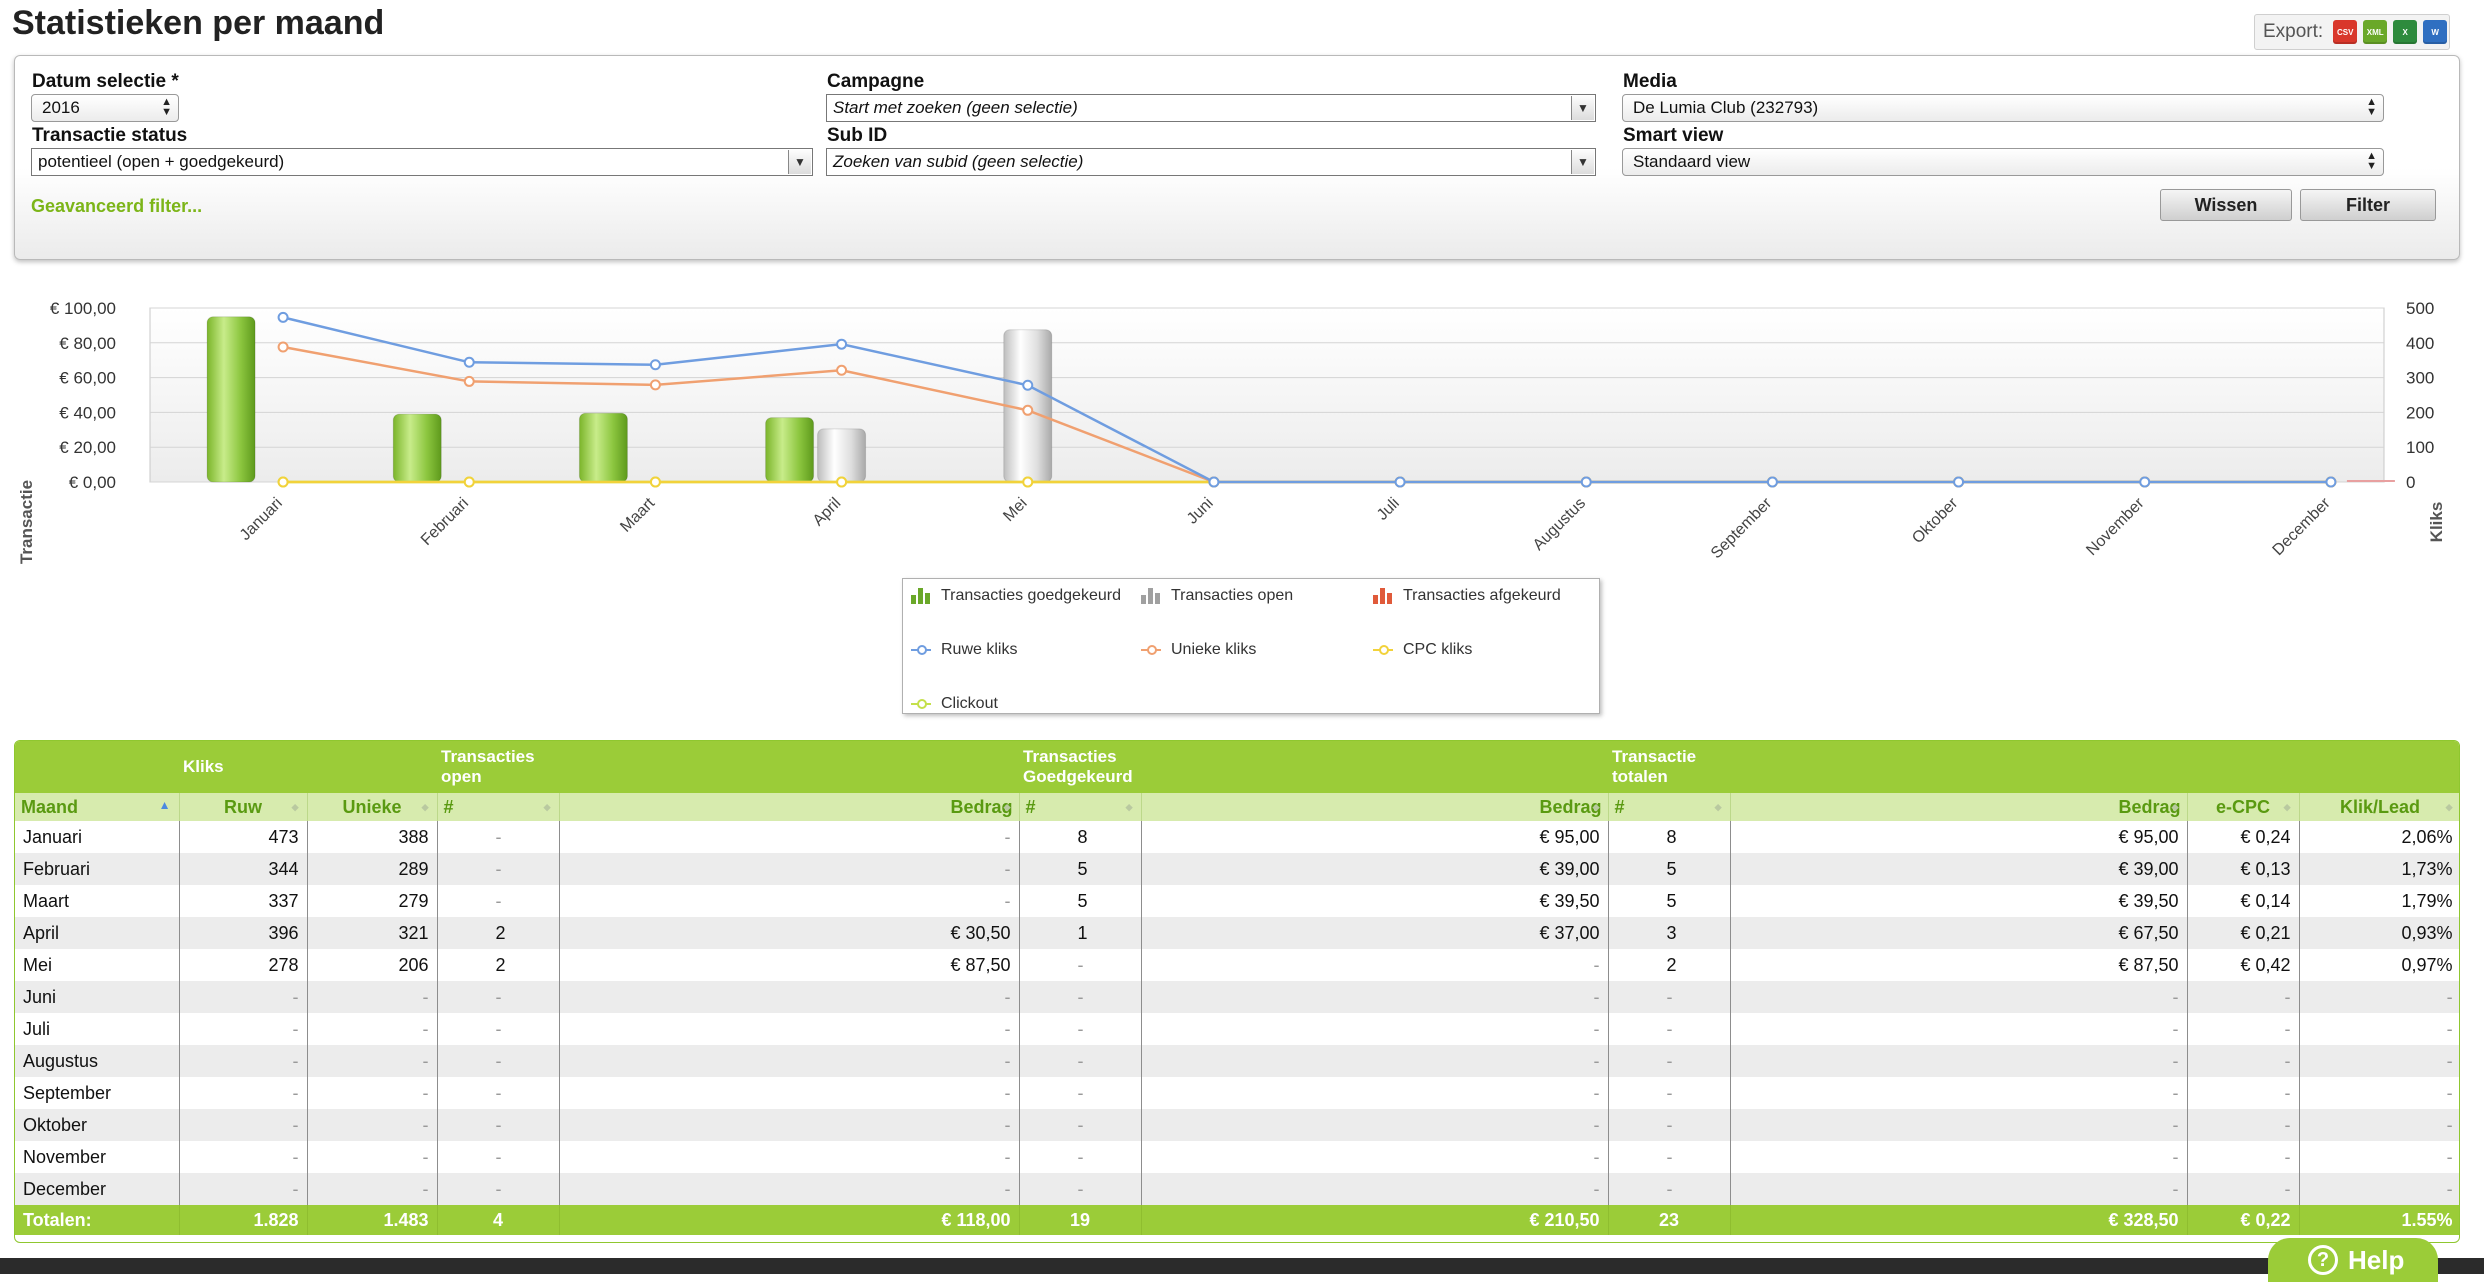 Image resolution: width=2484 pixels, height=1282 pixels. I want to click on group-header-kliks: Kliks, so click(308, 767).